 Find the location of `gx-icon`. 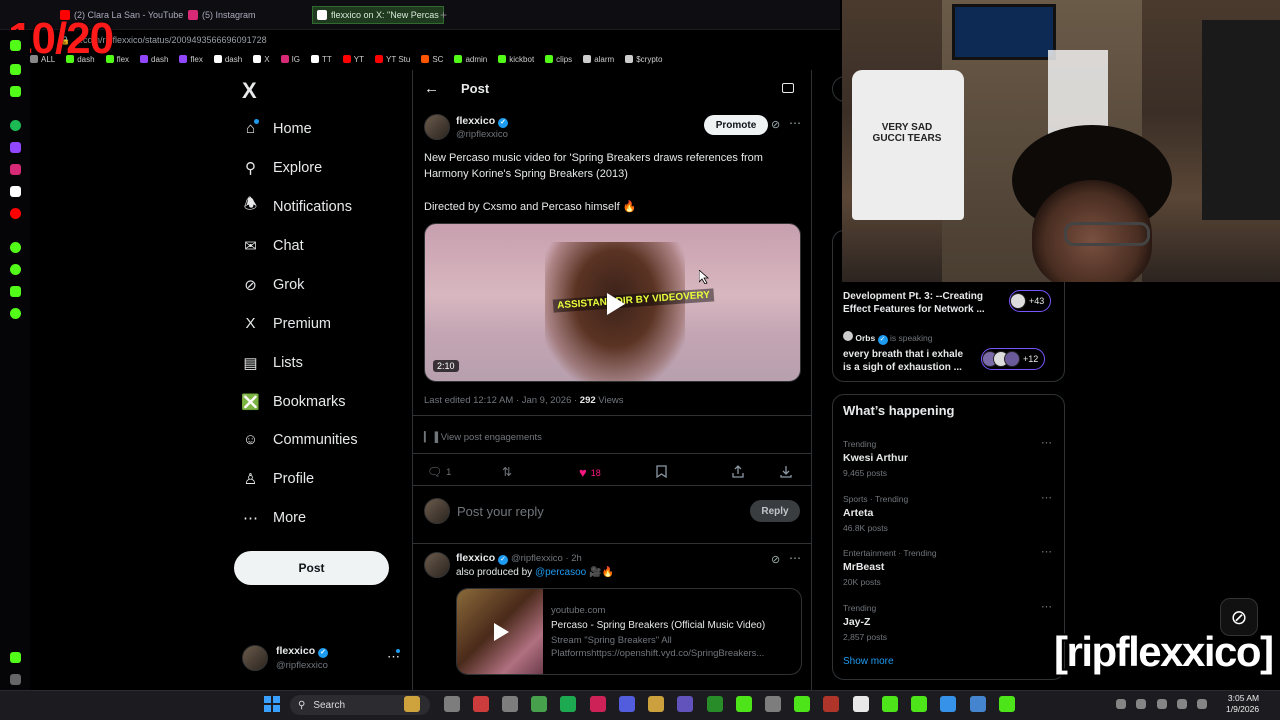

gx-icon is located at coordinates (15, 657).